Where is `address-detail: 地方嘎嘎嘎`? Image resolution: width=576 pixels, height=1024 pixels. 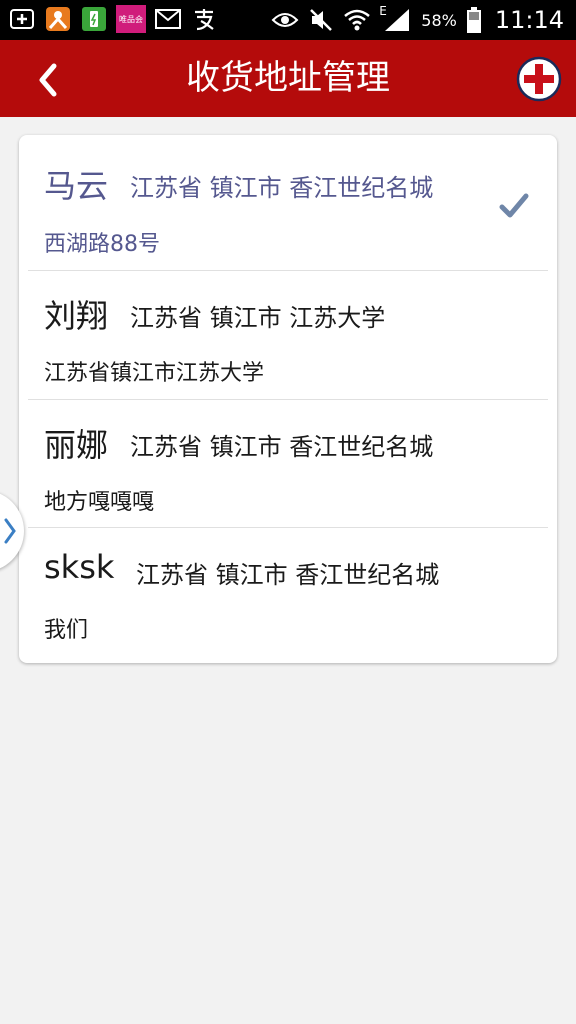 address-detail: 地方嘎嘎嘎 is located at coordinates (99, 502).